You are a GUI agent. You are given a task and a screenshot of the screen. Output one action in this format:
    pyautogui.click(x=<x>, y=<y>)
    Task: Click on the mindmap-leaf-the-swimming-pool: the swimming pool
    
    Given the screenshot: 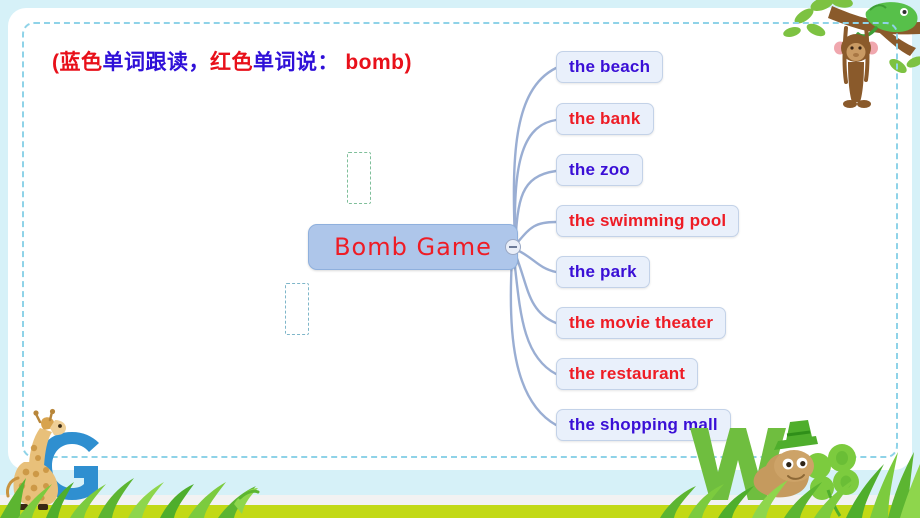 What is the action you would take?
    pyautogui.click(x=648, y=221)
    